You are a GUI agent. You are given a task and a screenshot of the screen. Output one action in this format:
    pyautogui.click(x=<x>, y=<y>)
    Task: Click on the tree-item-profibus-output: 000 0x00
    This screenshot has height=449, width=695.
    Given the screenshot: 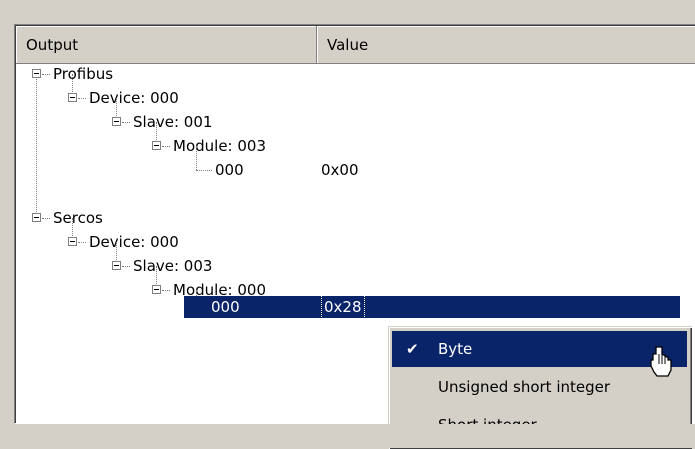 What is the action you would take?
    pyautogui.click(x=452, y=170)
    